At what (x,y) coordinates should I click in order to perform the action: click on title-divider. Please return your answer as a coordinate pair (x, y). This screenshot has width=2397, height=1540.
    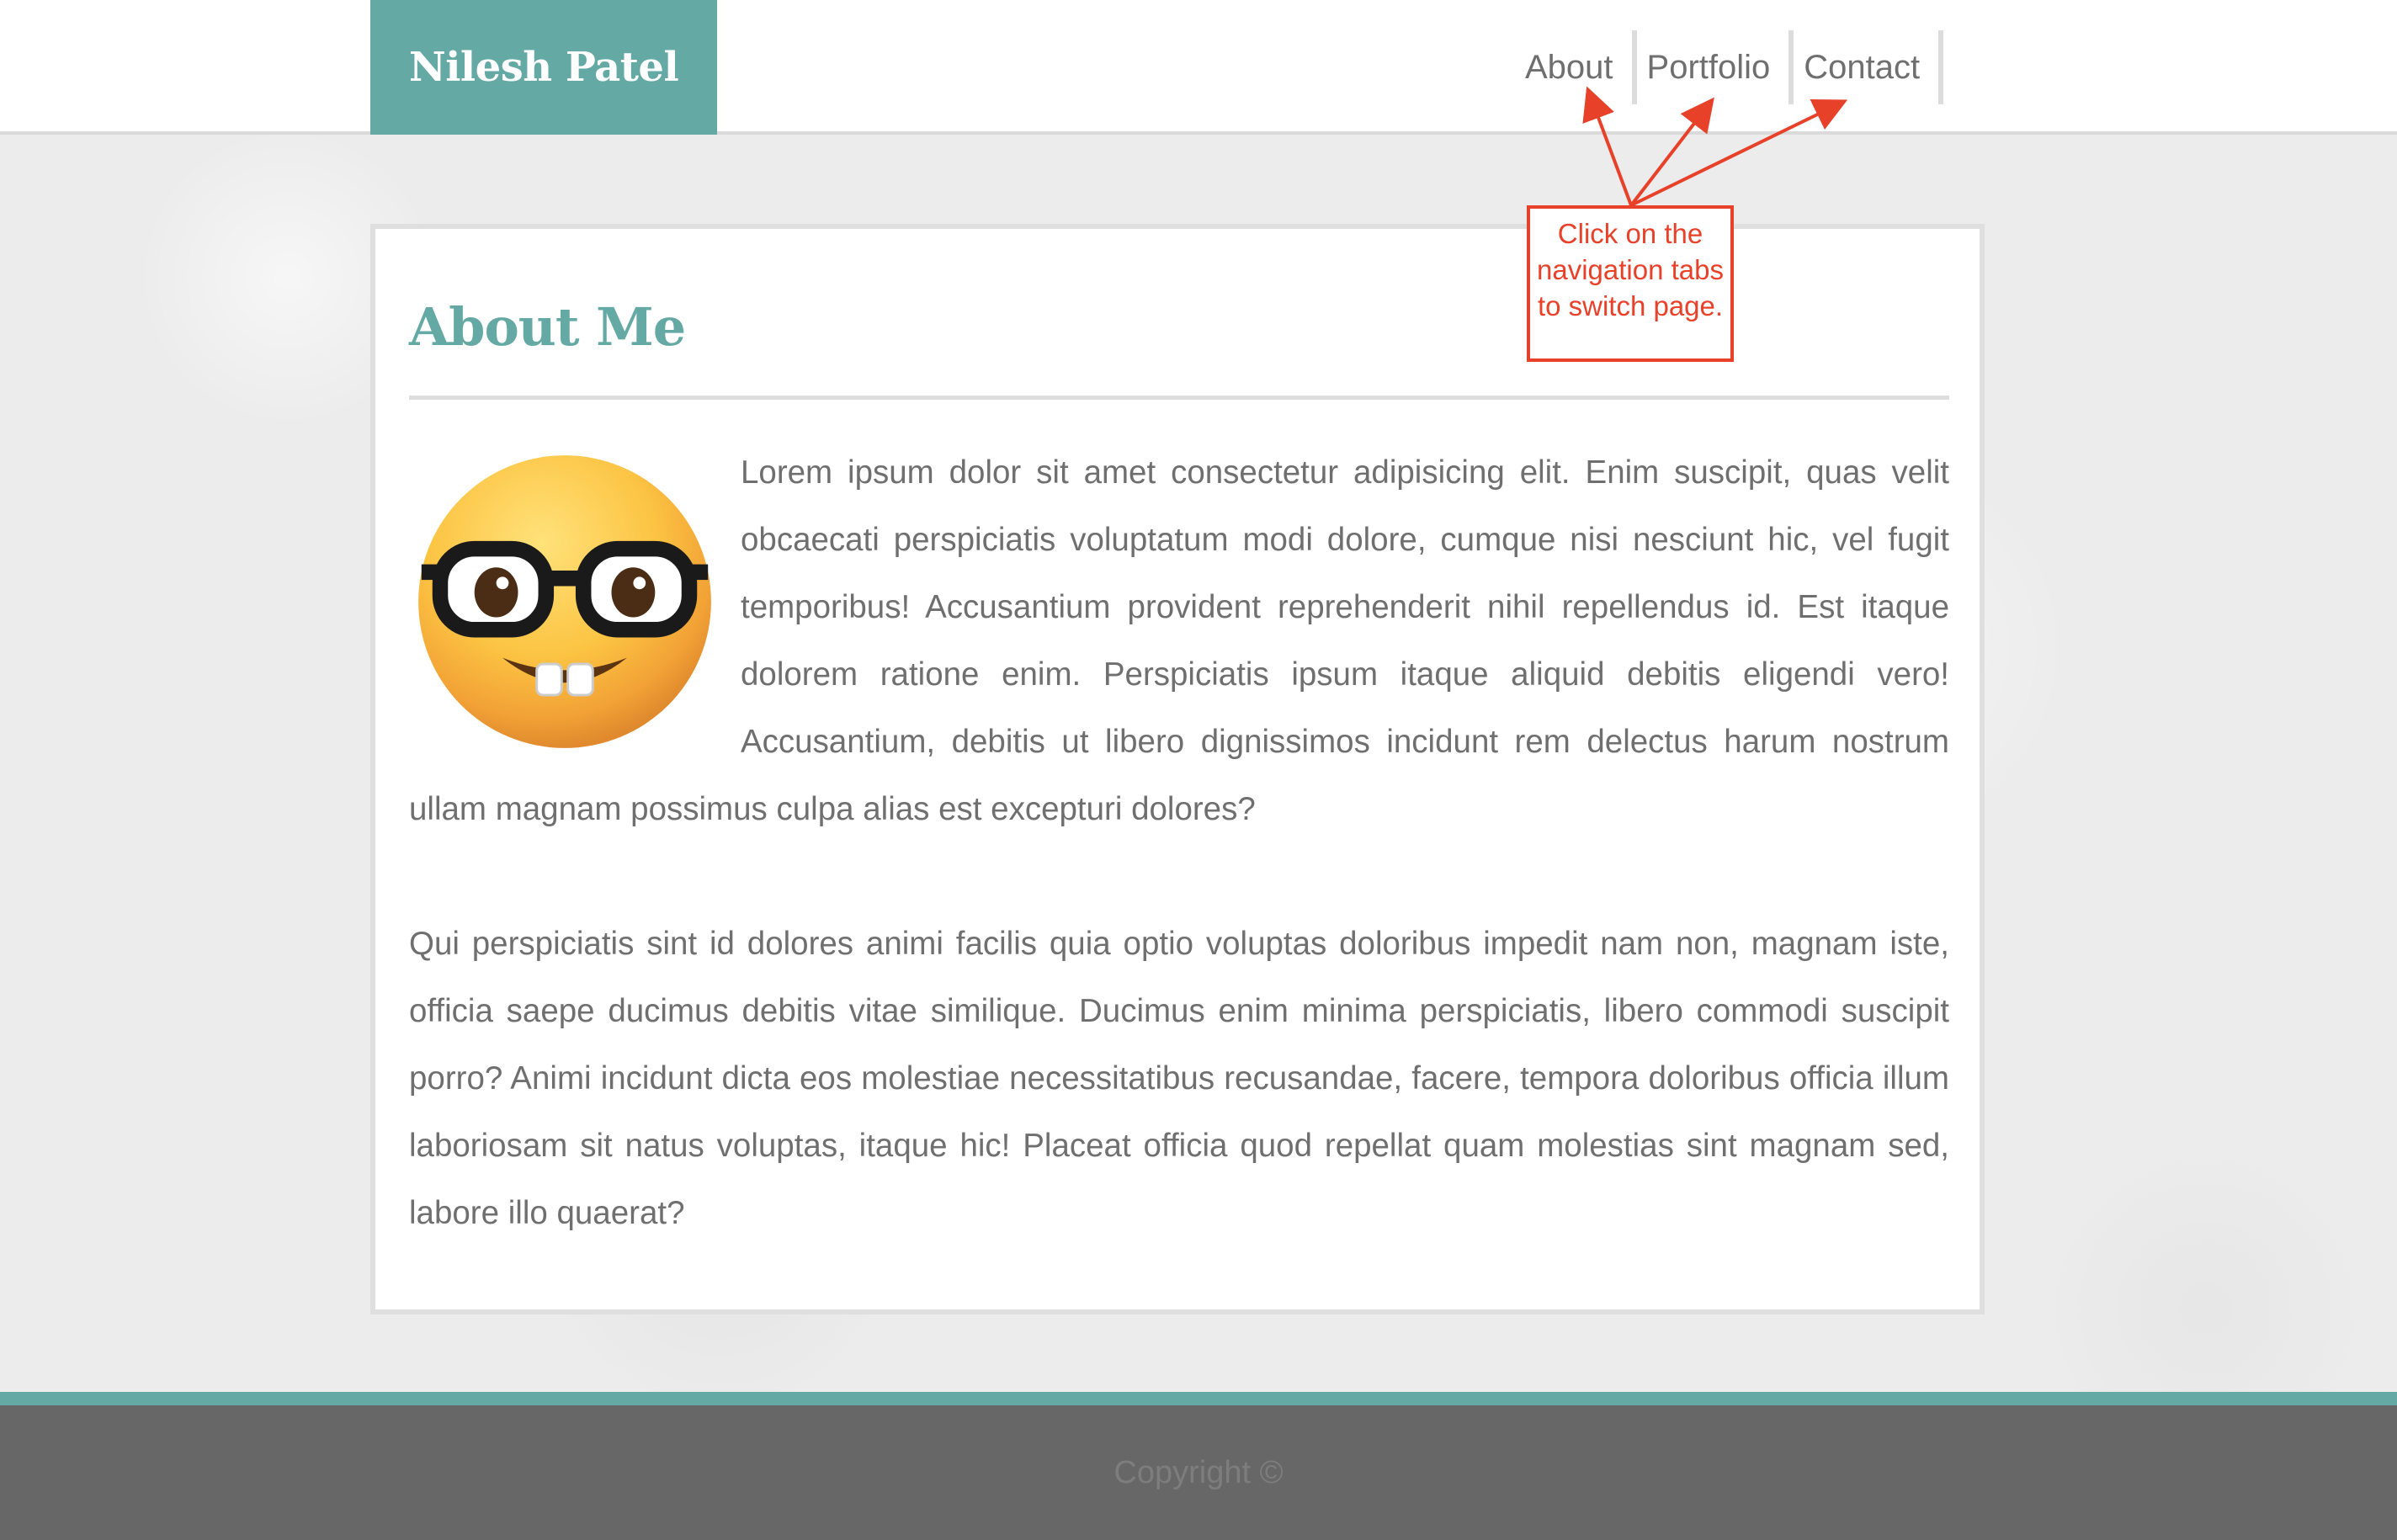
    Looking at the image, I should click on (1179, 398).